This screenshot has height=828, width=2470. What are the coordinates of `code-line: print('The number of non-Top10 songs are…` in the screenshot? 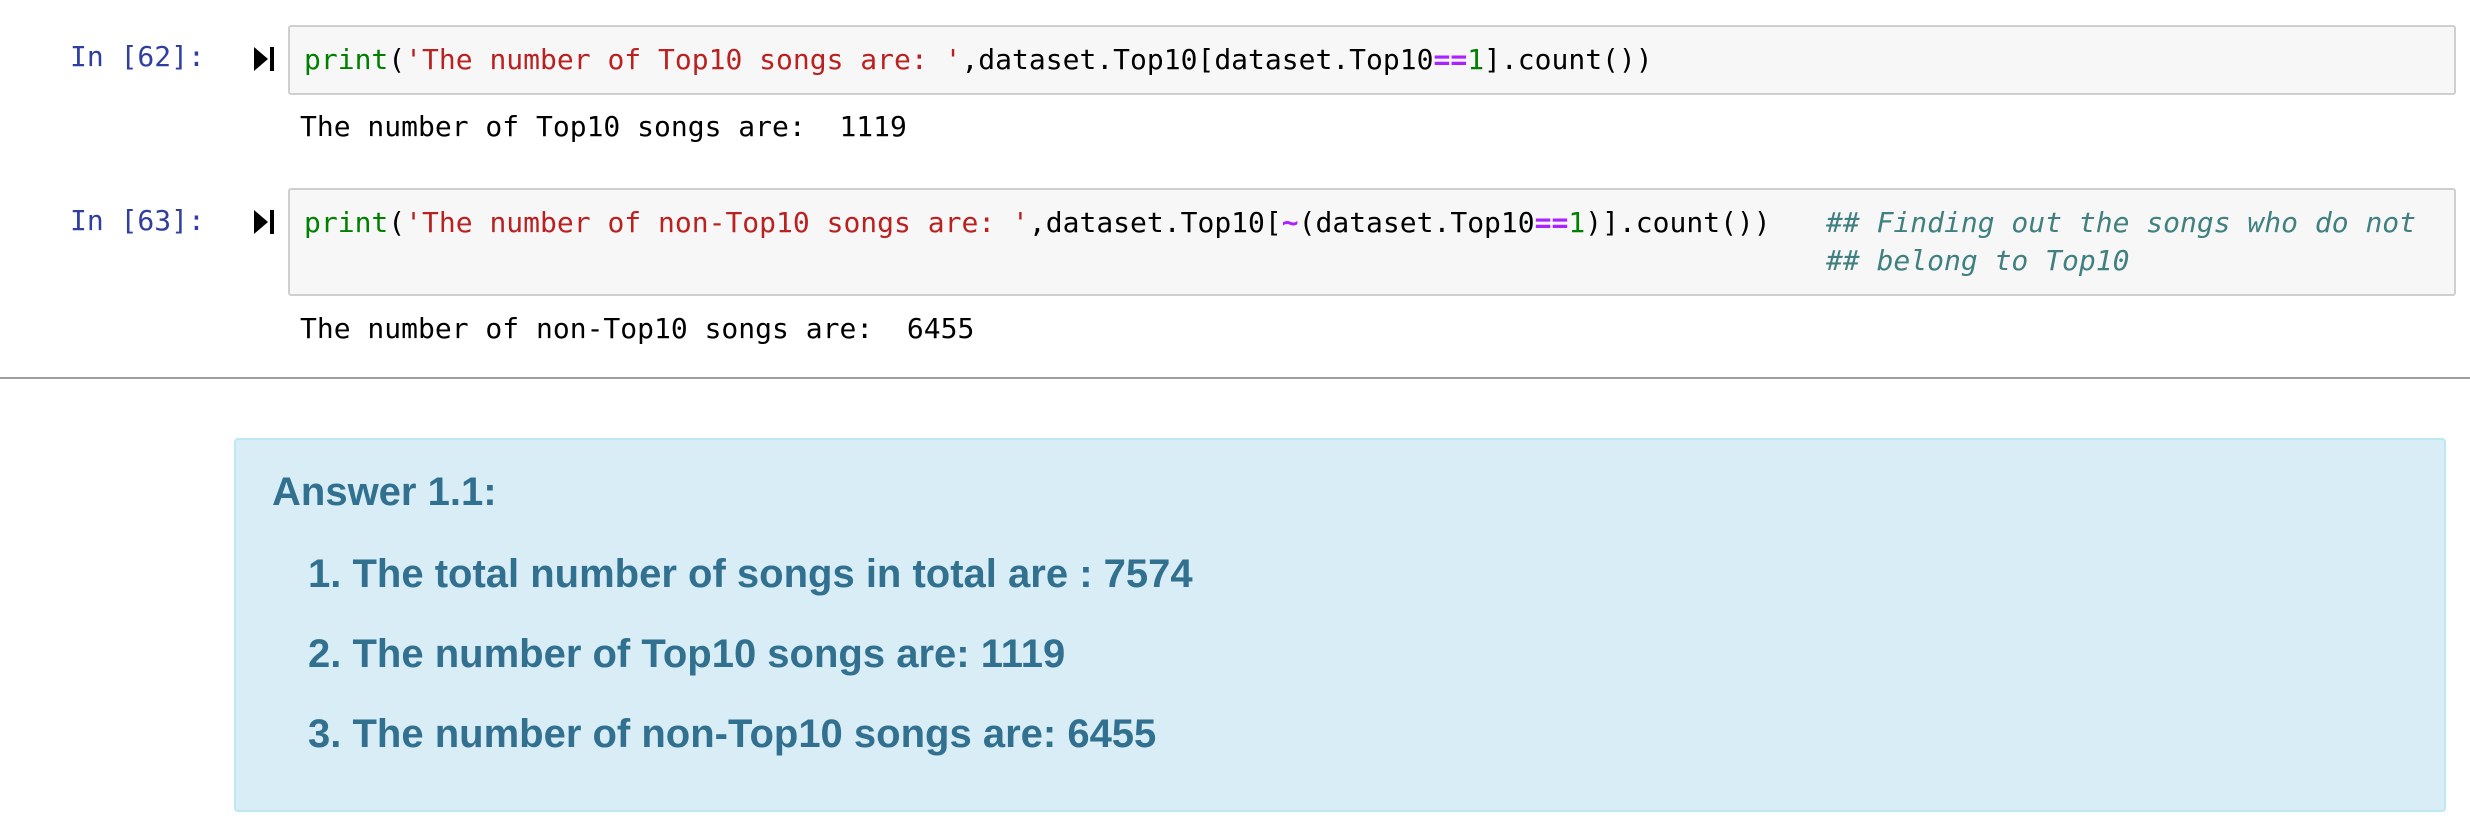 It's located at (1037, 223).